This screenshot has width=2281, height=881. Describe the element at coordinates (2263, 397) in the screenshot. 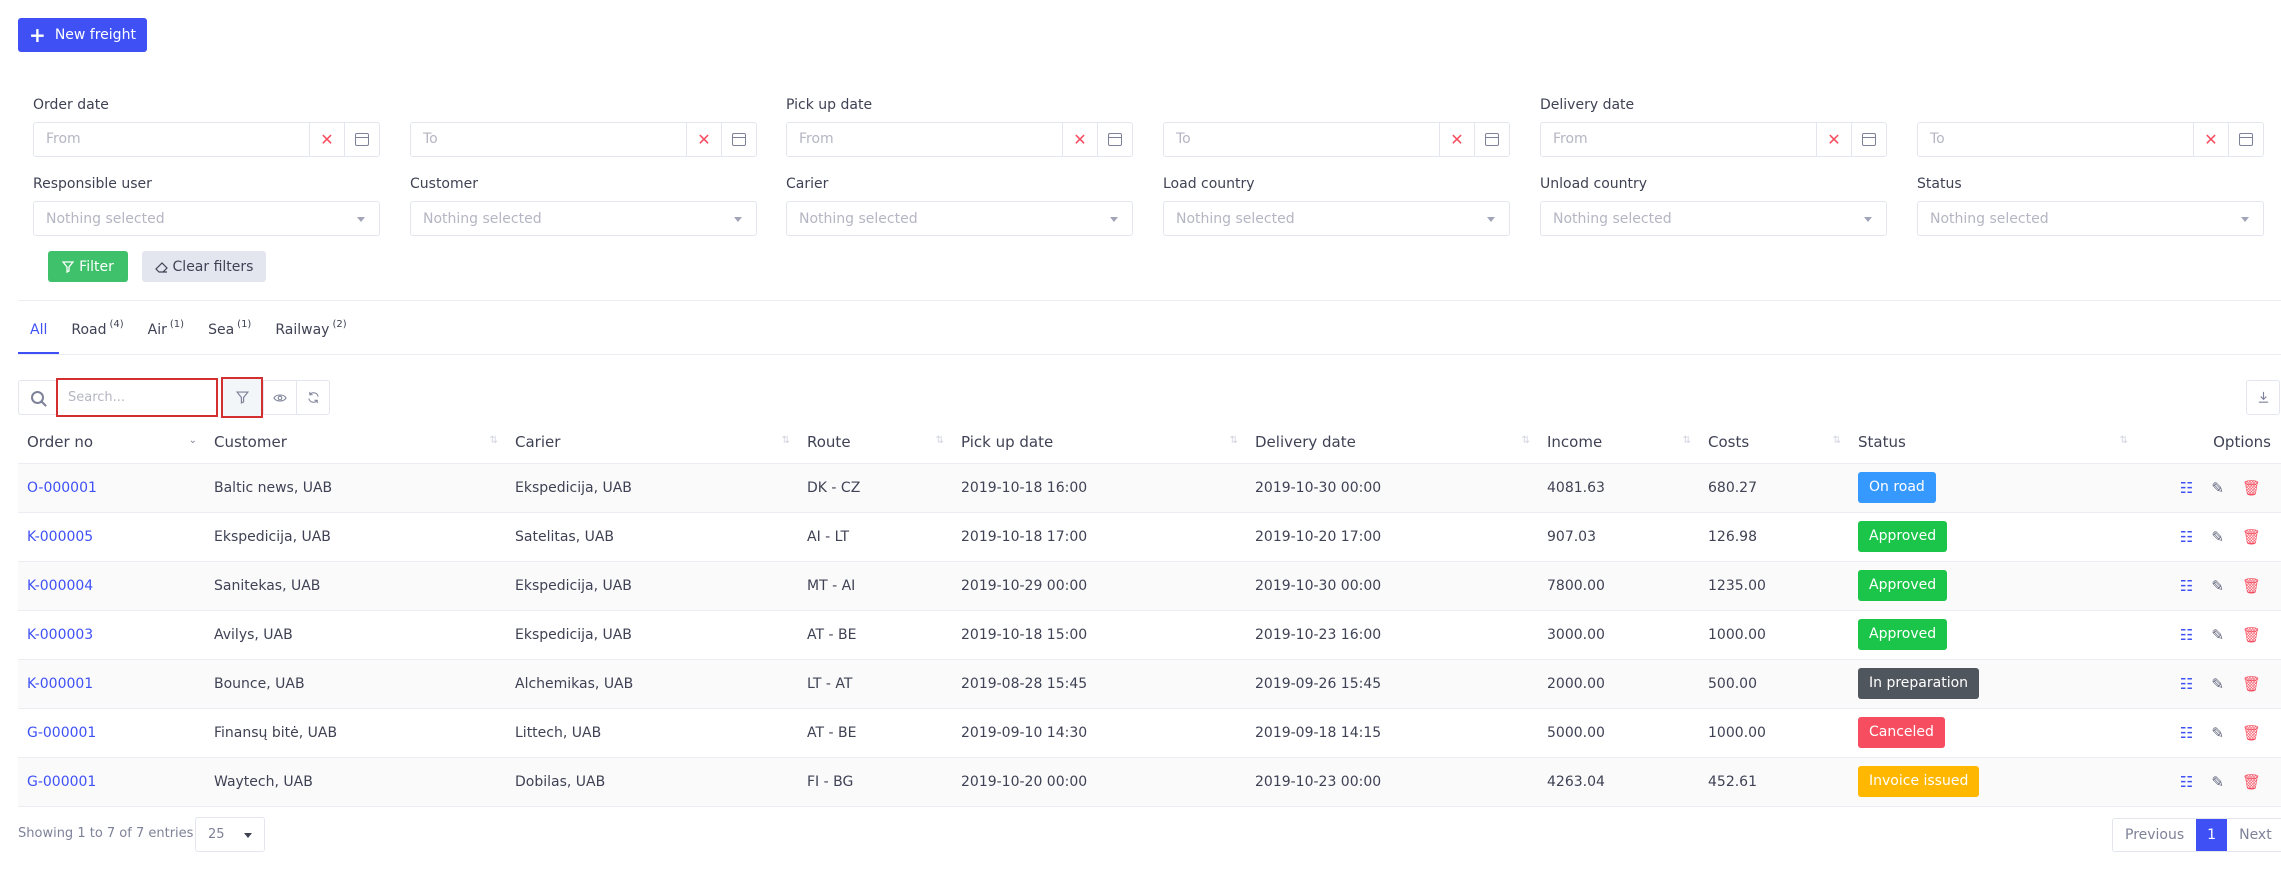

I see `download-button` at that location.